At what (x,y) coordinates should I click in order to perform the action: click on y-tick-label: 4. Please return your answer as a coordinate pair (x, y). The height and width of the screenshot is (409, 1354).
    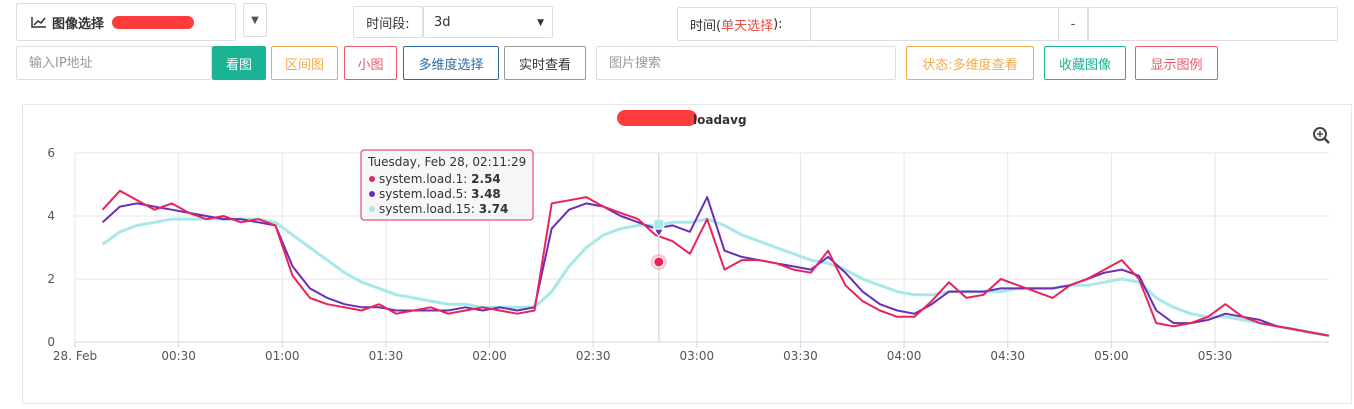
    Looking at the image, I should click on (51, 216).